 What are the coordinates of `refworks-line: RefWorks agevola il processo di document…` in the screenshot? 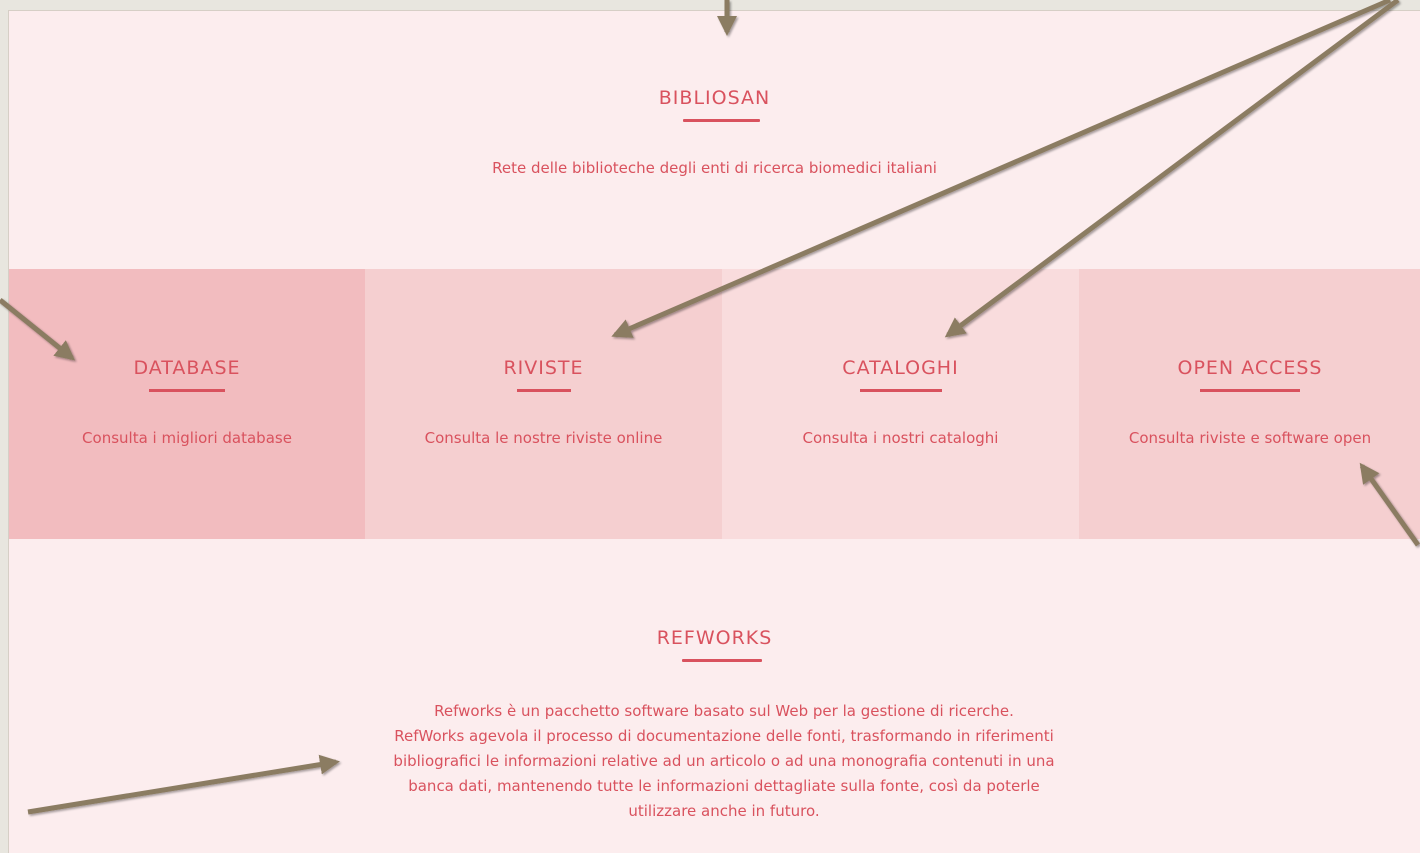 It's located at (724, 736).